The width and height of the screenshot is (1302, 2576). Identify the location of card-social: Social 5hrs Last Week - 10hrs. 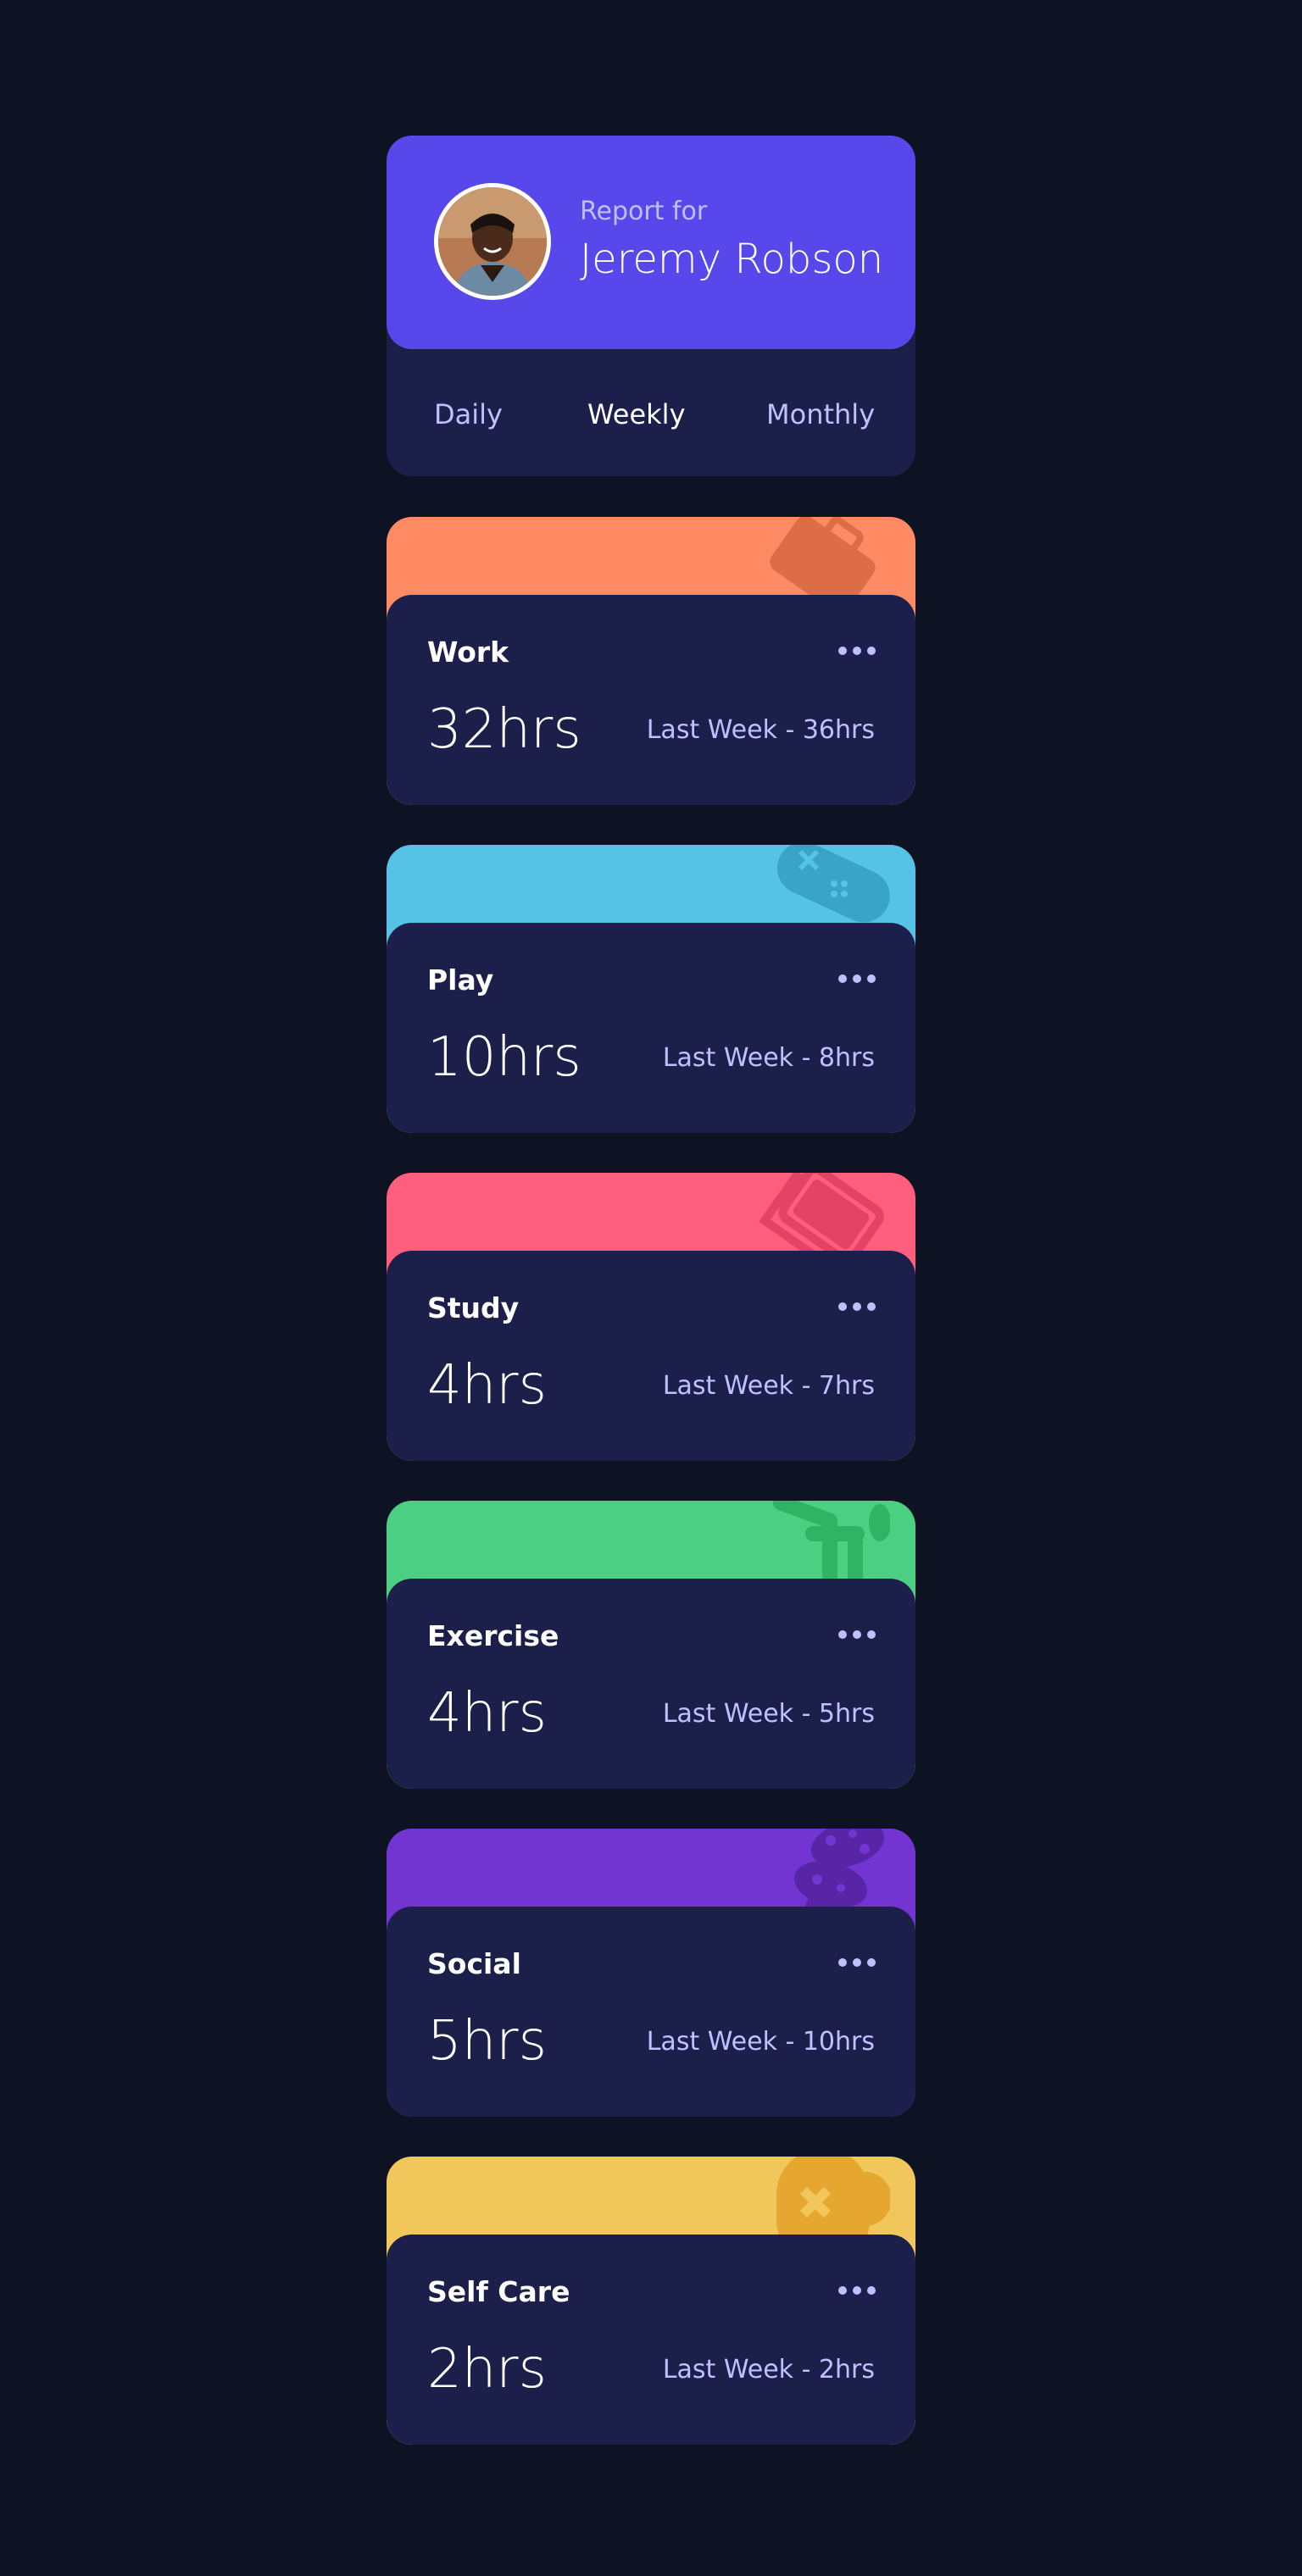
(651, 1973).